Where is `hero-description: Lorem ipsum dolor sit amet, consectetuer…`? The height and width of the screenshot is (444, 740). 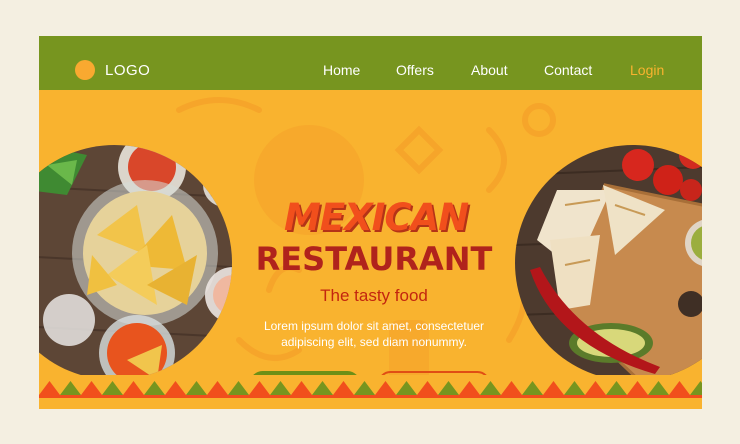
hero-description: Lorem ipsum dolor sit amet, consectetuer… is located at coordinates (374, 334).